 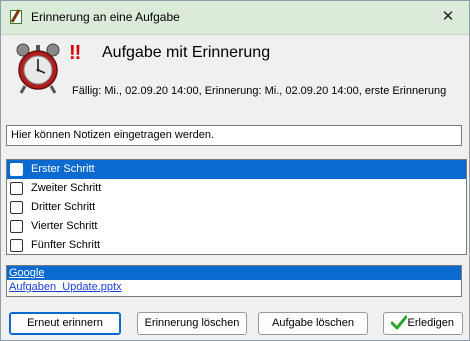 I want to click on step-item: Fünfter Schritt, so click(x=236, y=245).